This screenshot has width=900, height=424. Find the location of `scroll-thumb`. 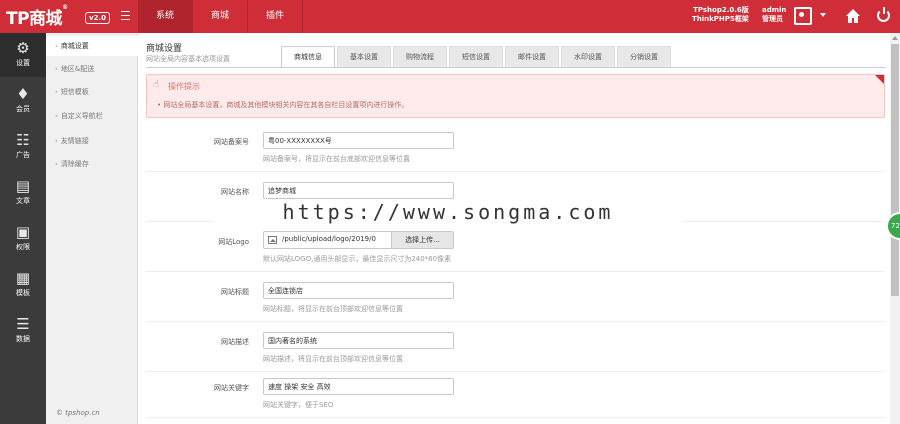

scroll-thumb is located at coordinates (895, 170).